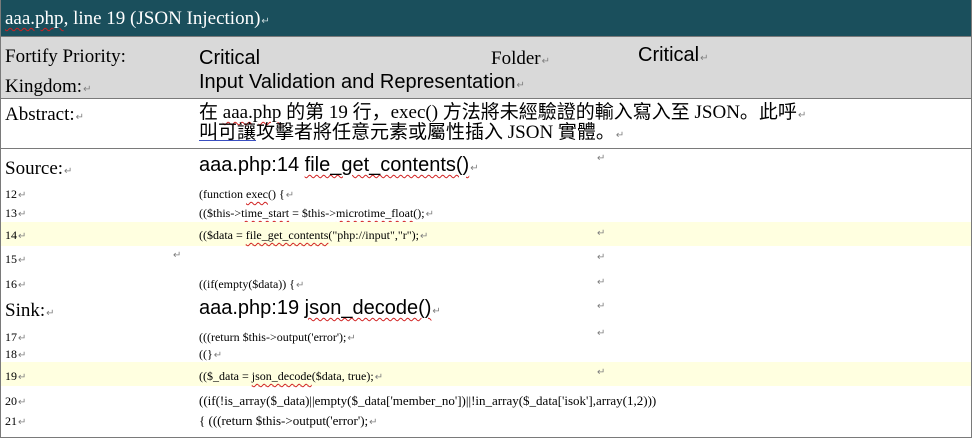  Describe the element at coordinates (16, 421) in the screenshot. I see `line-number: 21↵` at that location.